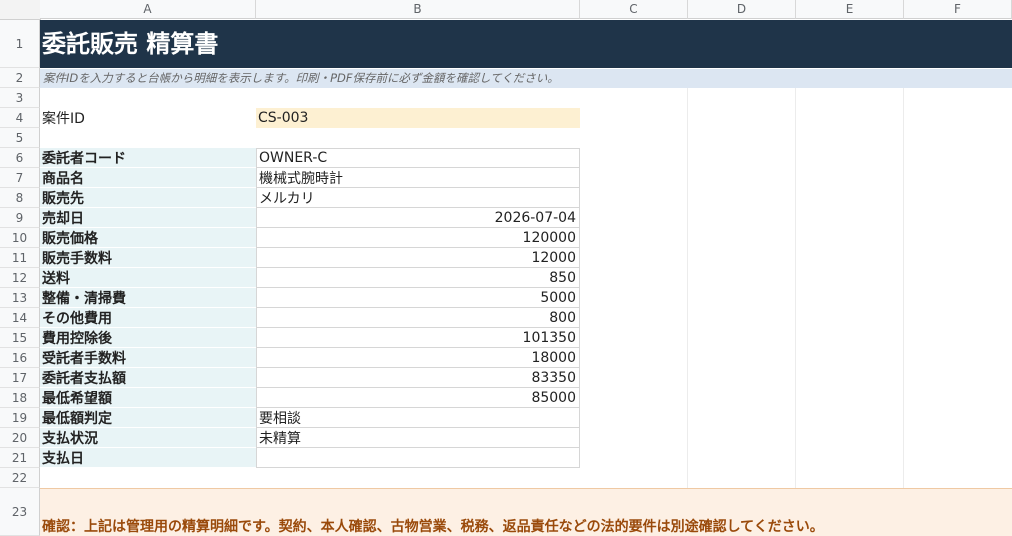  I want to click on row-header: 21, so click(20, 458).